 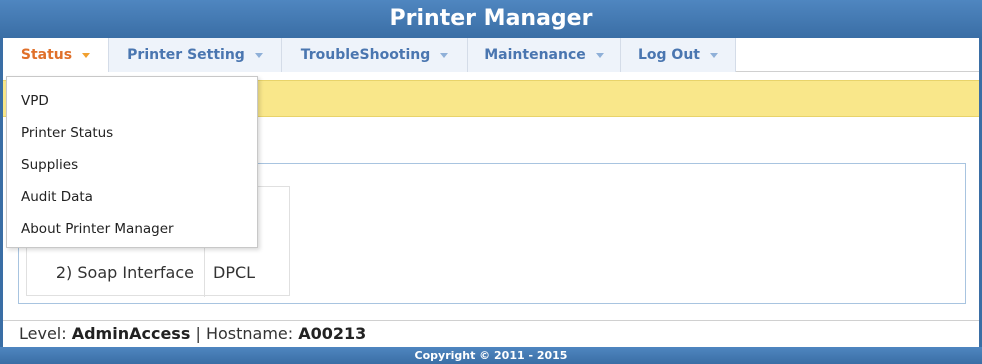 I want to click on menu-printer-setting-label: Printer Setting, so click(x=186, y=55).